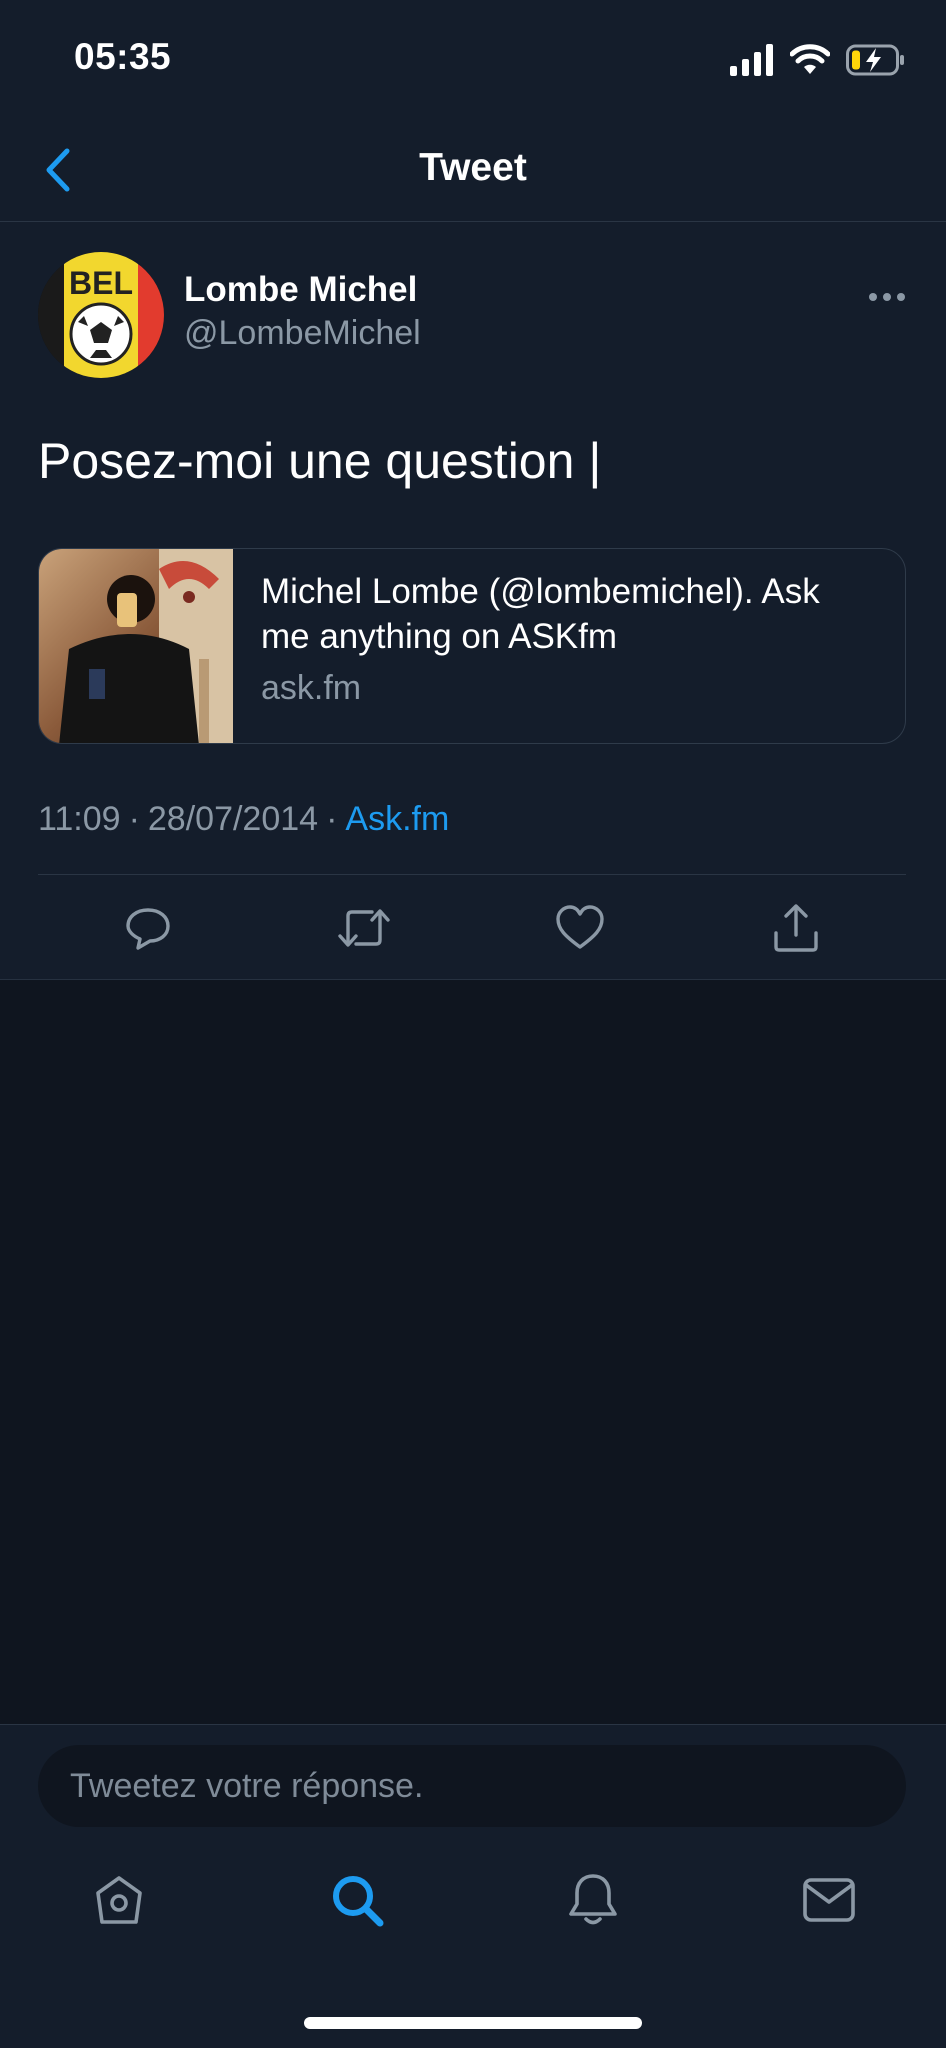  I want to click on link-card-thumbnail, so click(136, 646).